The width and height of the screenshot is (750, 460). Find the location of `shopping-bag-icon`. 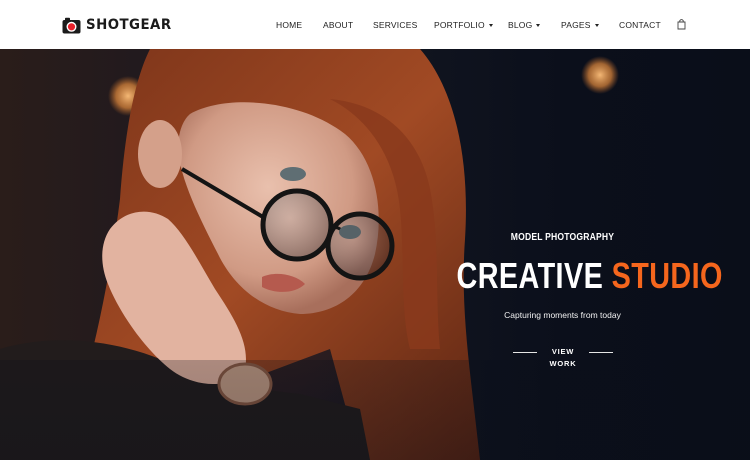

shopping-bag-icon is located at coordinates (681, 24).